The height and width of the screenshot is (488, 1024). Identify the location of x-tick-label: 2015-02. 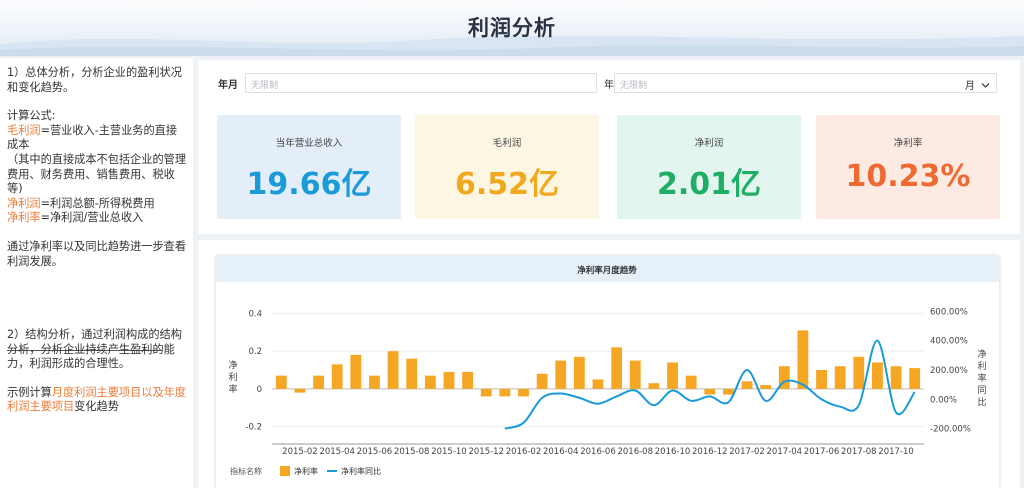
(300, 452).